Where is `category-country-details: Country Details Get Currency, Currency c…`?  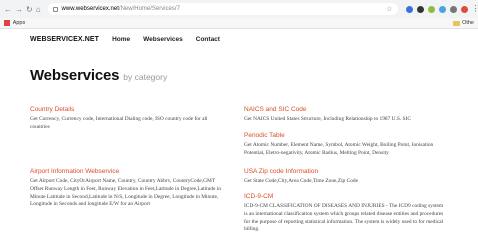 category-country-details: Country Details Get Currency, Currency c… is located at coordinates (125, 119).